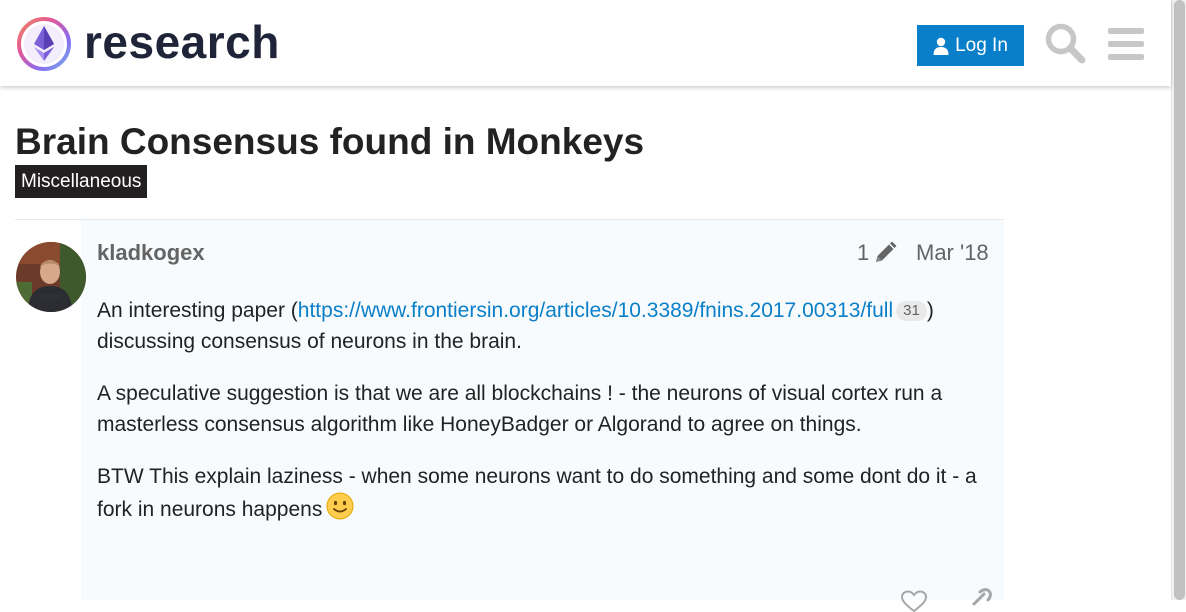 This screenshot has width=1186, height=612. What do you see at coordinates (585, 43) in the screenshot?
I see `site-header: research Log In` at bounding box center [585, 43].